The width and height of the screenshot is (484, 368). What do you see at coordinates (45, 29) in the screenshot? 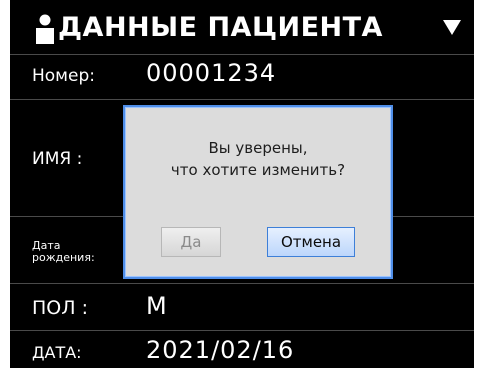
I see `person-icon` at bounding box center [45, 29].